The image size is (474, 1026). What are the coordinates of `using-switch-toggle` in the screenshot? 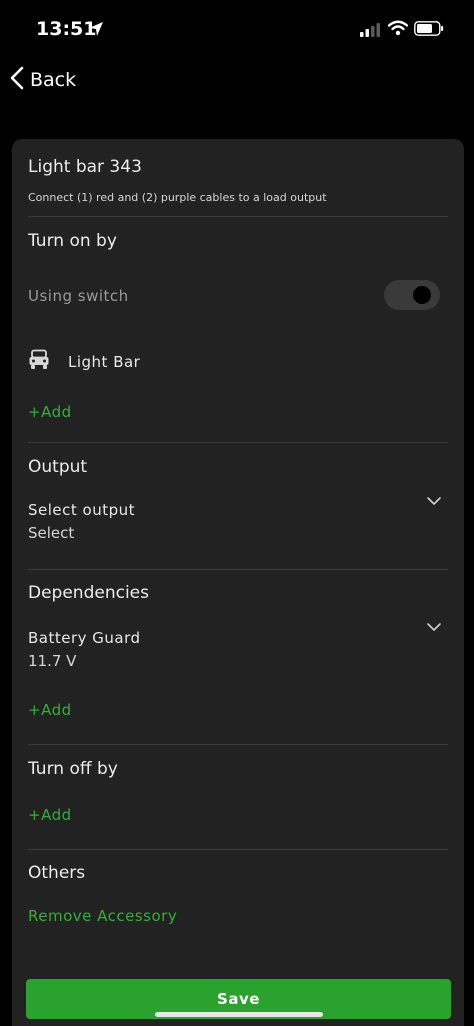 It's located at (412, 295).